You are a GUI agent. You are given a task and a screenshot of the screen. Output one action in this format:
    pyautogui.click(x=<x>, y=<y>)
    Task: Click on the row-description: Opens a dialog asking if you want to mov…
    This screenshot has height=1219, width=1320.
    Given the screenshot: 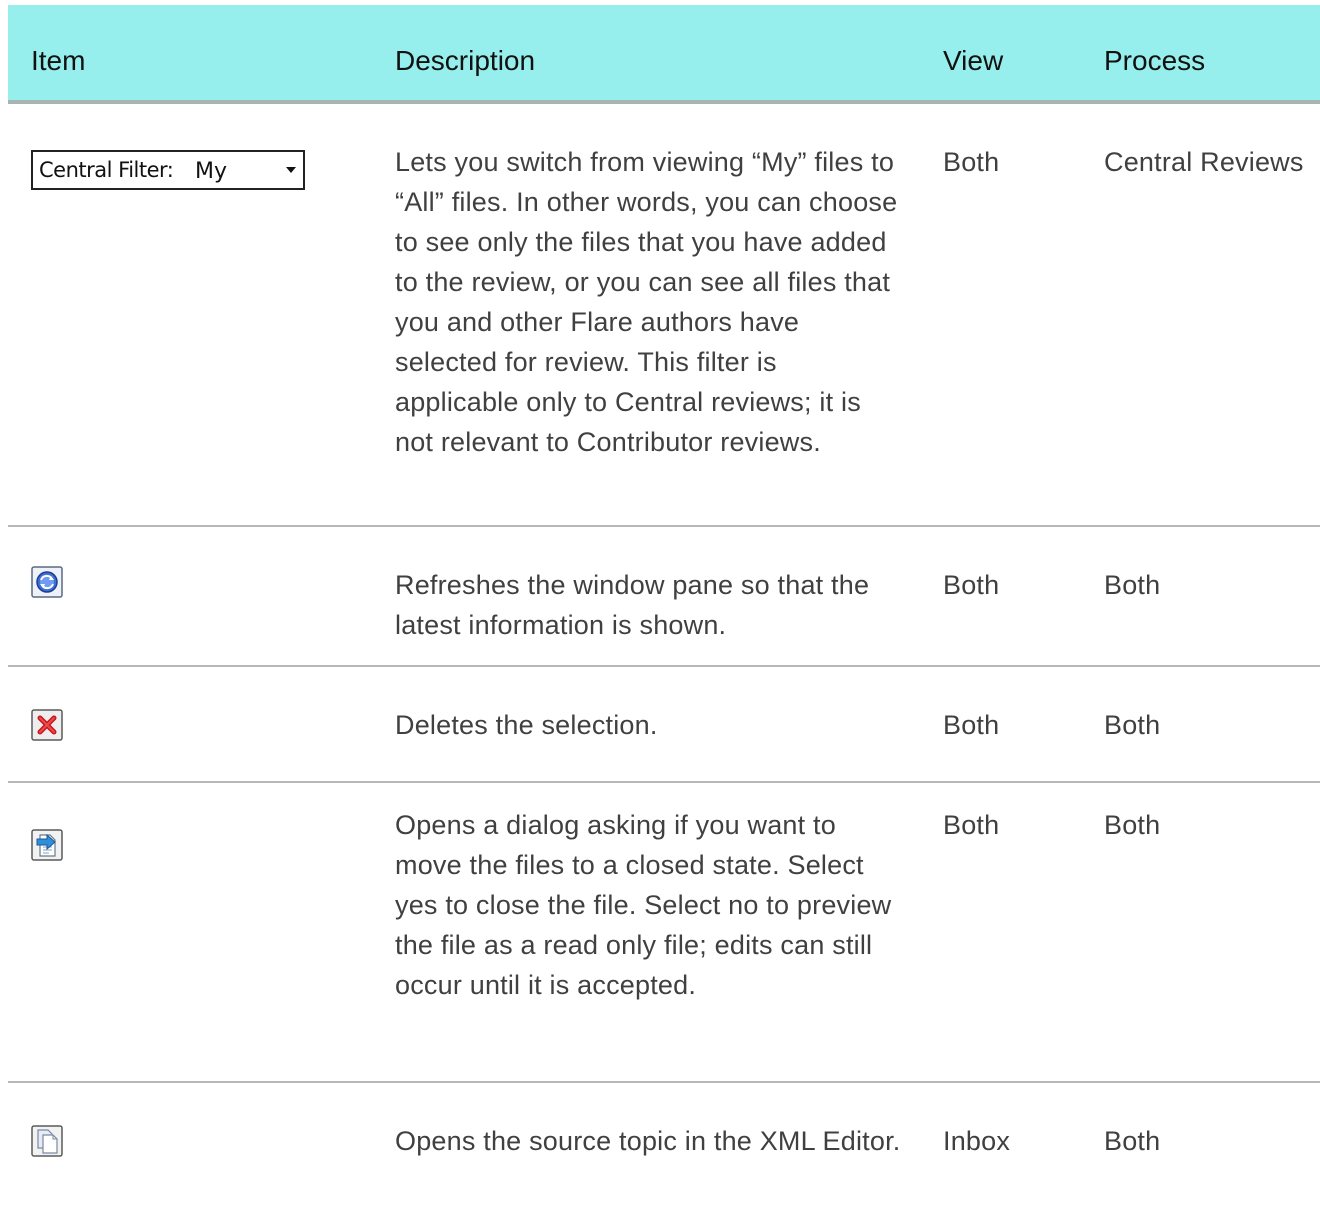 What is the action you would take?
    pyautogui.click(x=643, y=905)
    